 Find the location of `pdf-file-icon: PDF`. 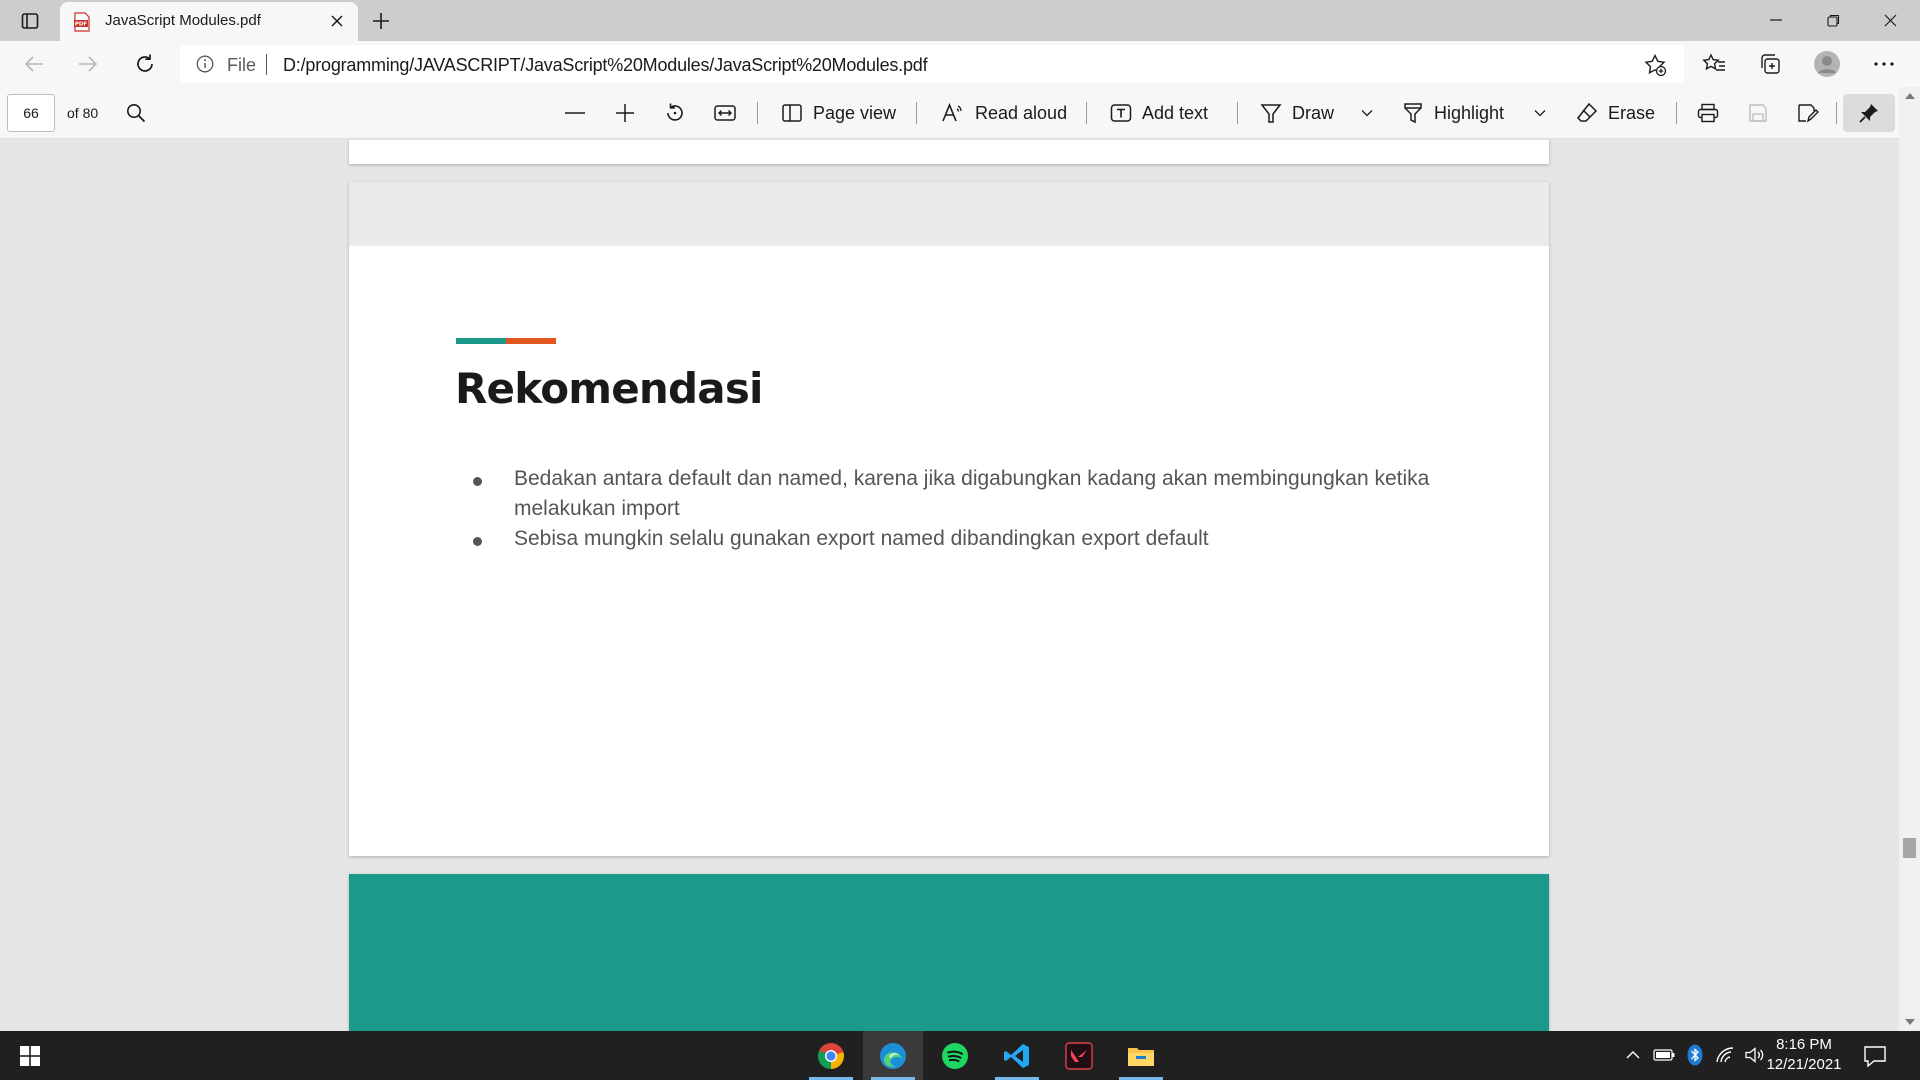

pdf-file-icon: PDF is located at coordinates (82, 22).